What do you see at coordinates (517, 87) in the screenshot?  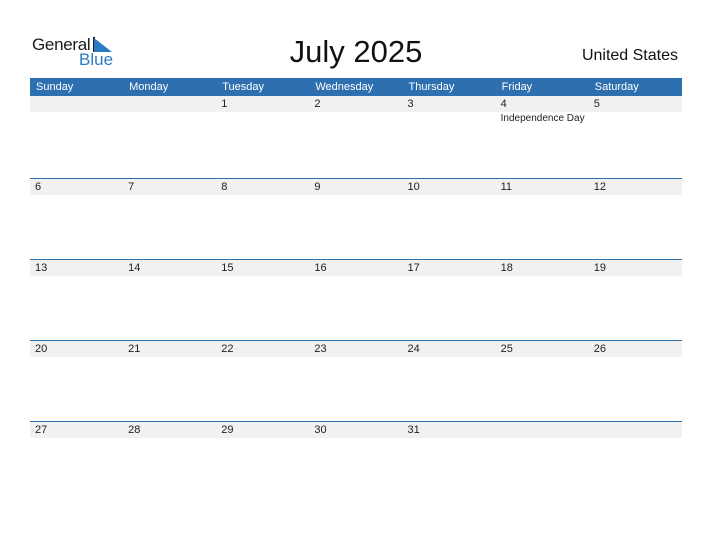 I see `weekday-friday: Friday` at bounding box center [517, 87].